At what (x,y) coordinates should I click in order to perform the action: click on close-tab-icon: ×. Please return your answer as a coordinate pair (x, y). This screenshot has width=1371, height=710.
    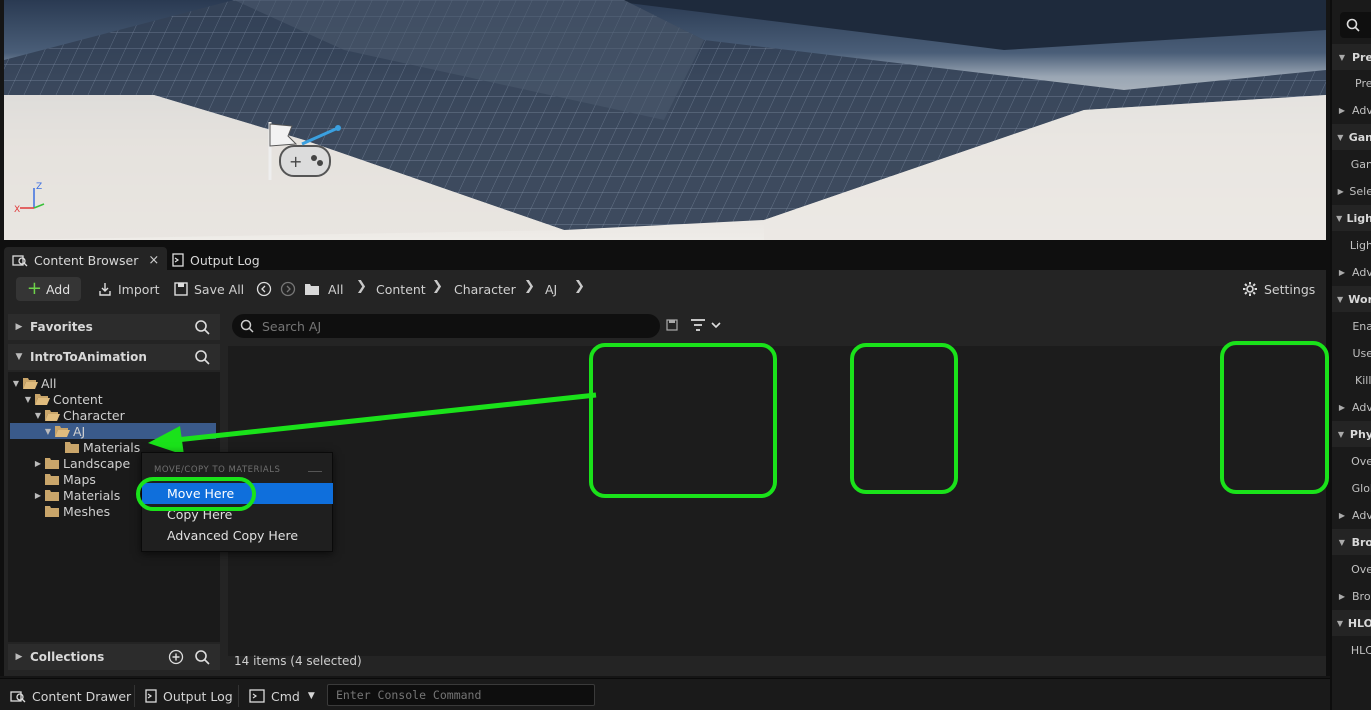
    Looking at the image, I should click on (153, 260).